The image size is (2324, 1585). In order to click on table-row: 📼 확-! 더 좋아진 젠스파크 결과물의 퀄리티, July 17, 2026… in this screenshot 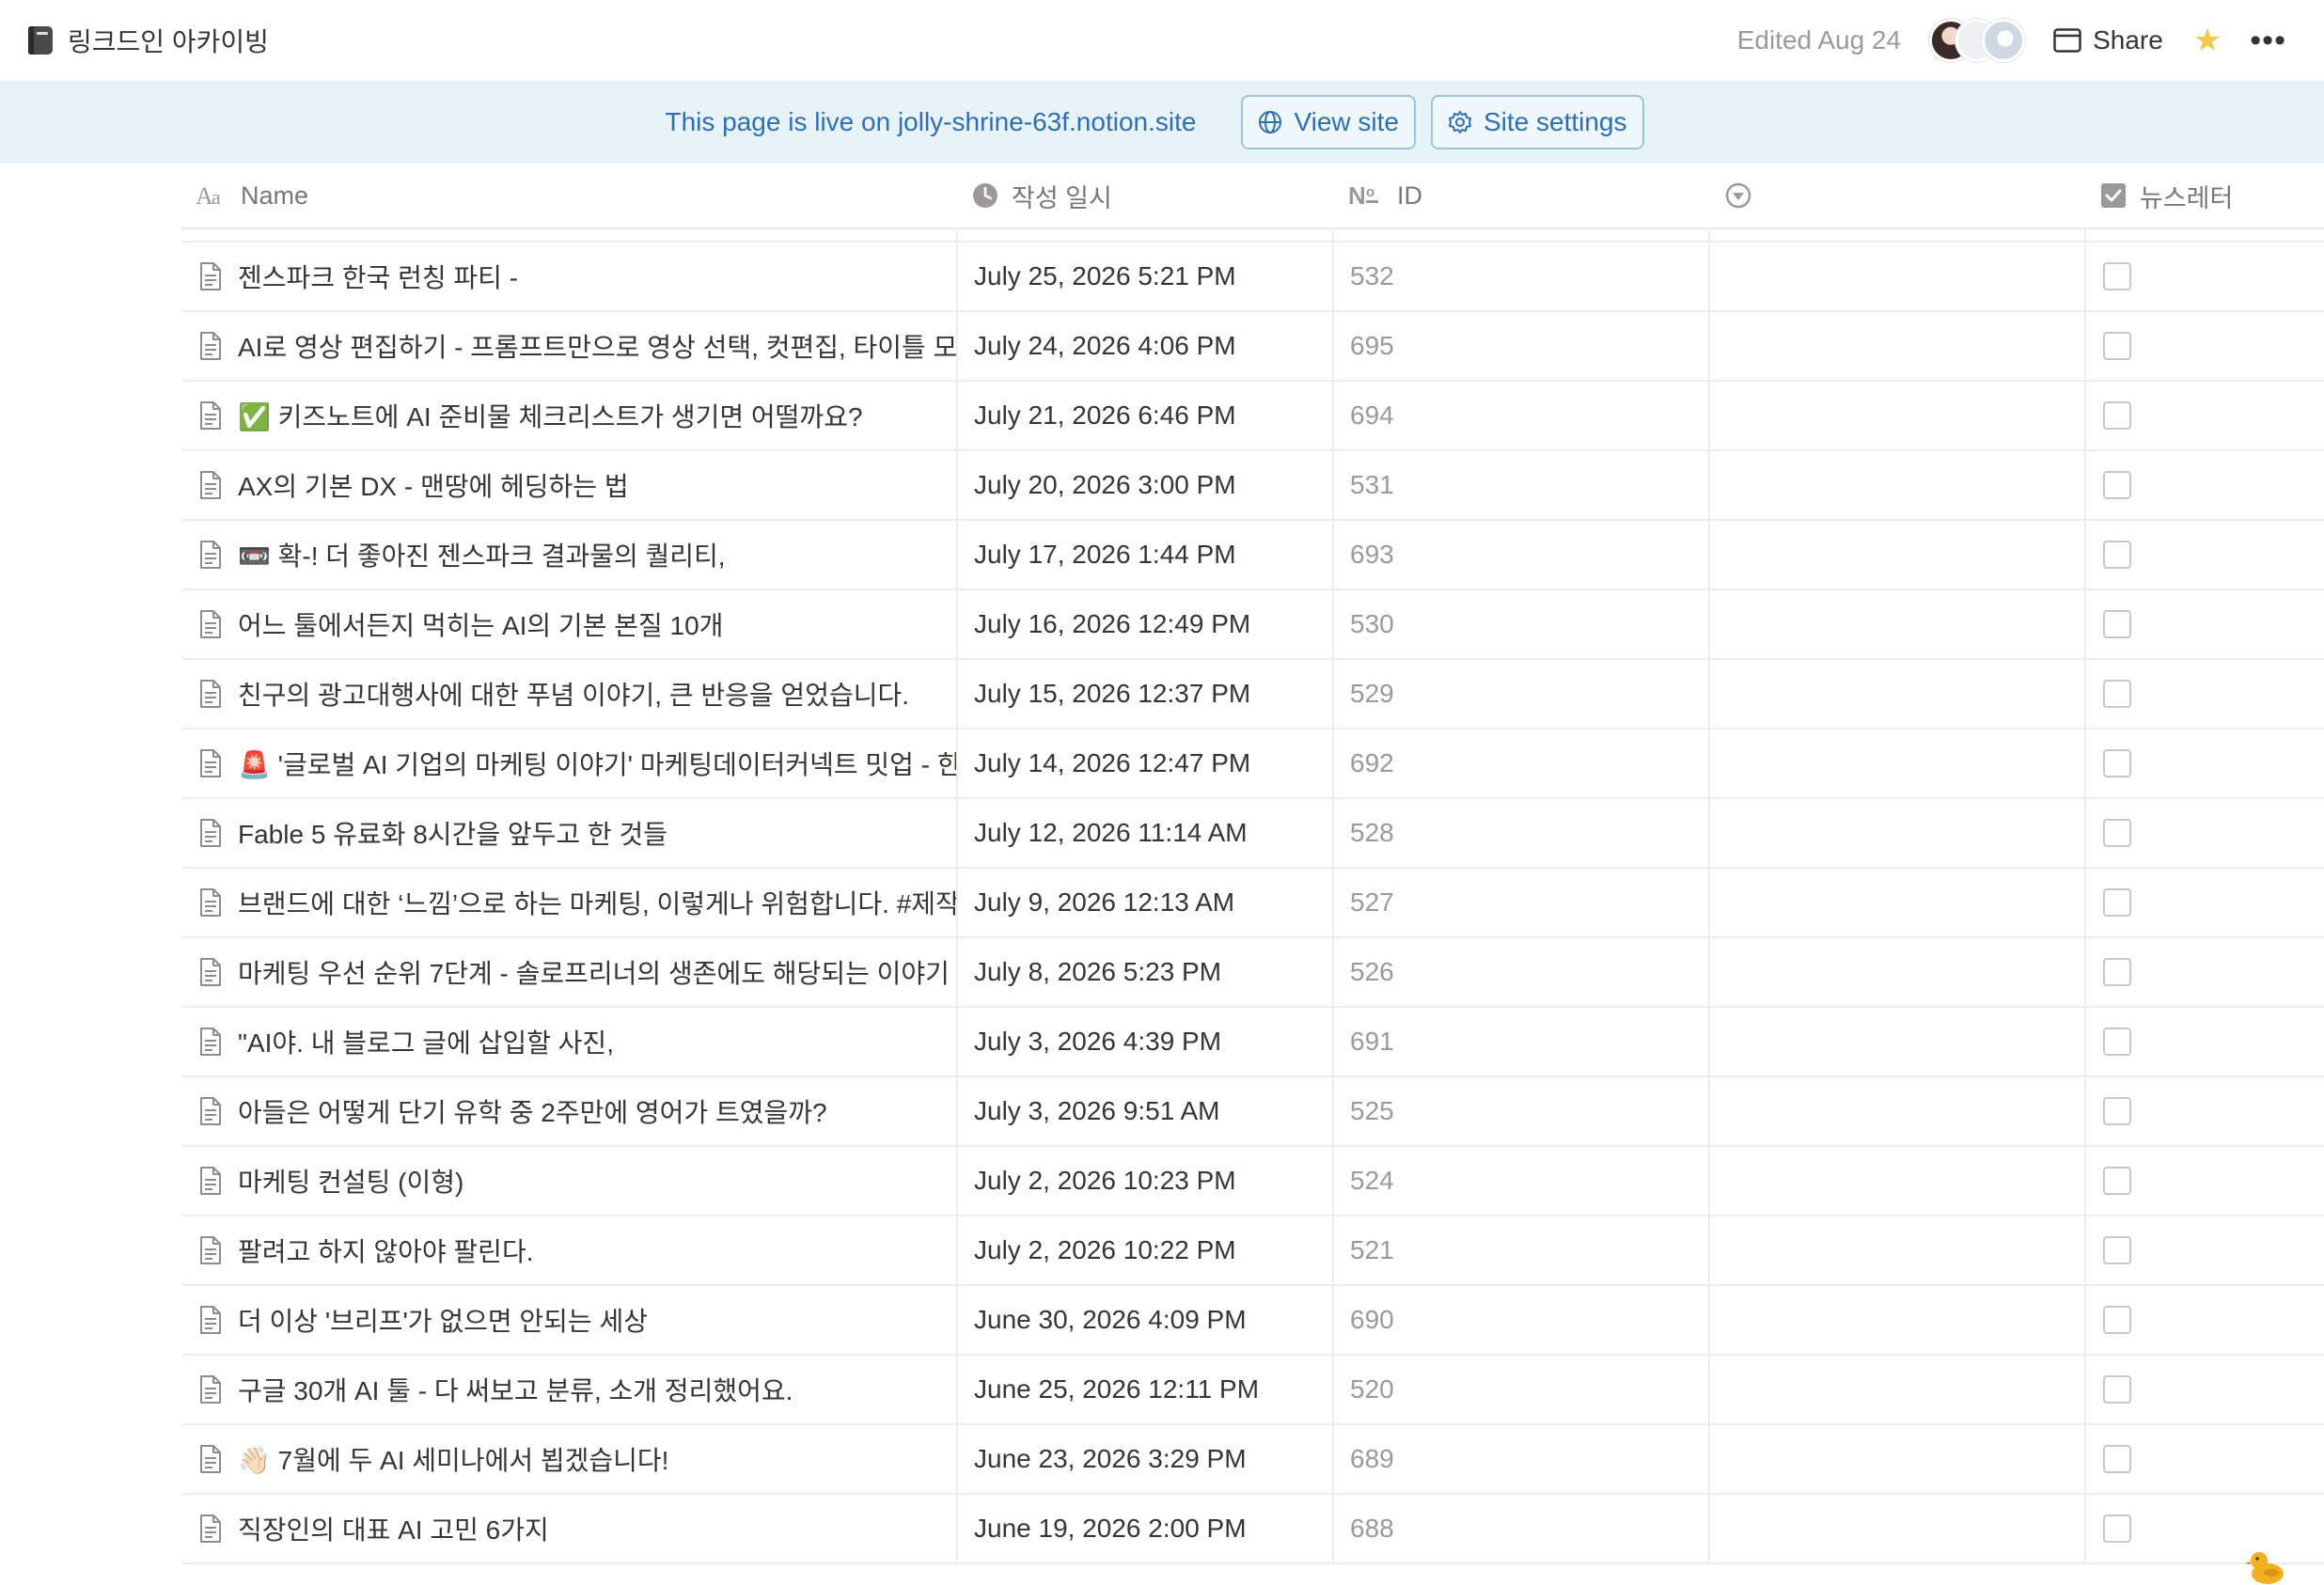, I will do `click(1252, 555)`.